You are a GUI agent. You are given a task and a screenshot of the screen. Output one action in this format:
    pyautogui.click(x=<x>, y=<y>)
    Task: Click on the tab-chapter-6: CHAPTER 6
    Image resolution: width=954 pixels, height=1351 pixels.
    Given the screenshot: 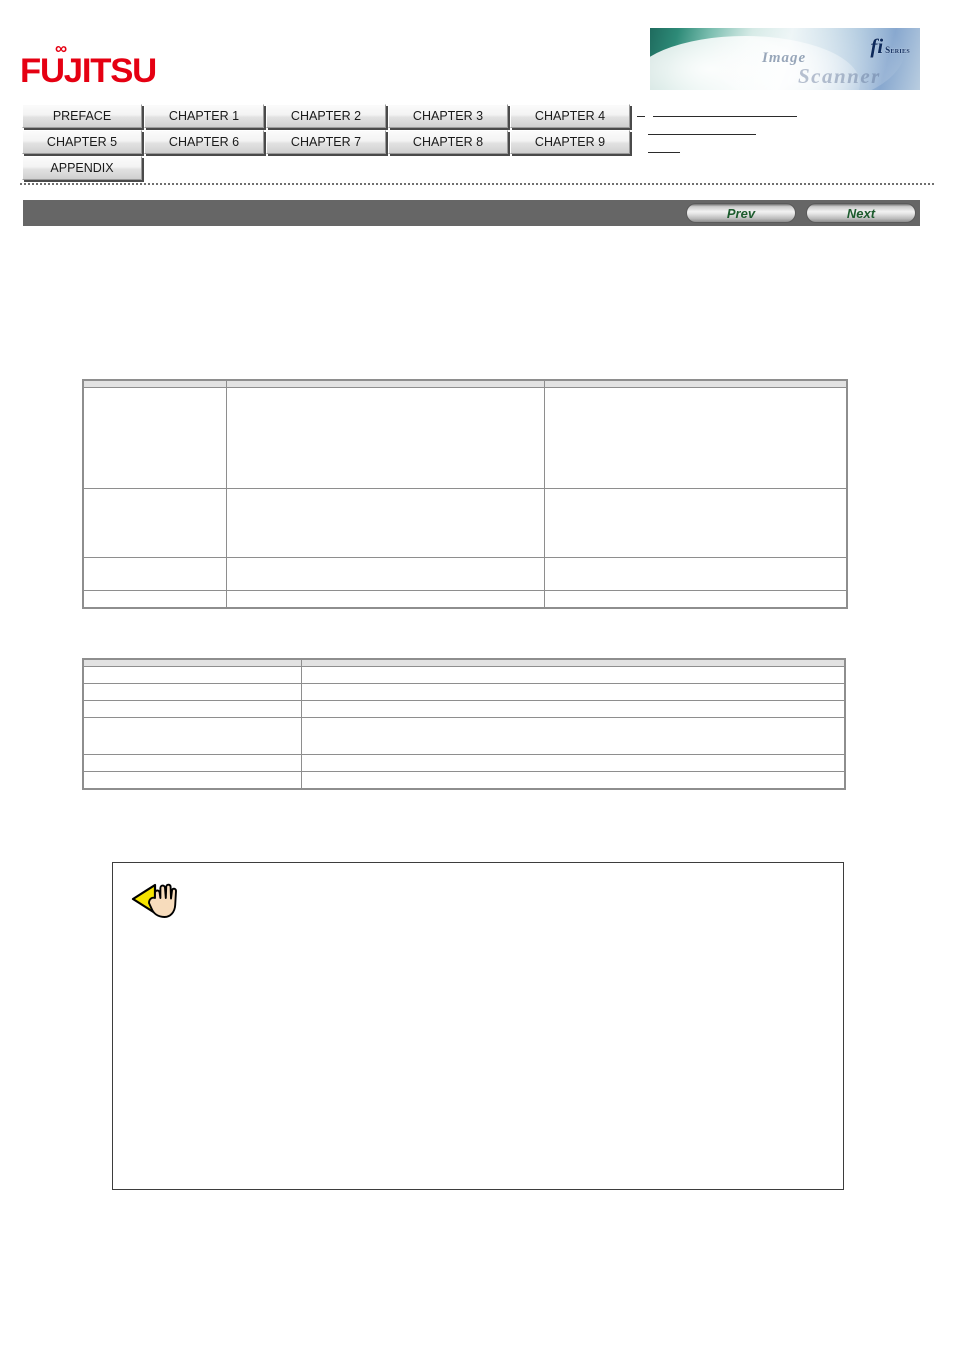 What is the action you would take?
    pyautogui.click(x=204, y=142)
    